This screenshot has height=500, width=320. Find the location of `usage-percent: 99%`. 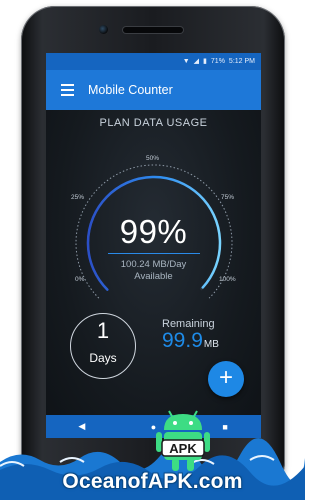

usage-percent: 99% is located at coordinates (153, 231).